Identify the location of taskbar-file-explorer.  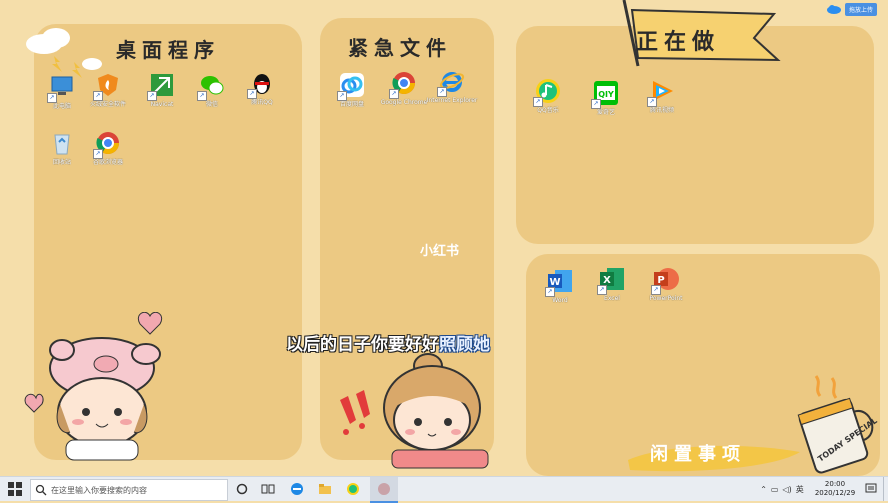
(325, 489).